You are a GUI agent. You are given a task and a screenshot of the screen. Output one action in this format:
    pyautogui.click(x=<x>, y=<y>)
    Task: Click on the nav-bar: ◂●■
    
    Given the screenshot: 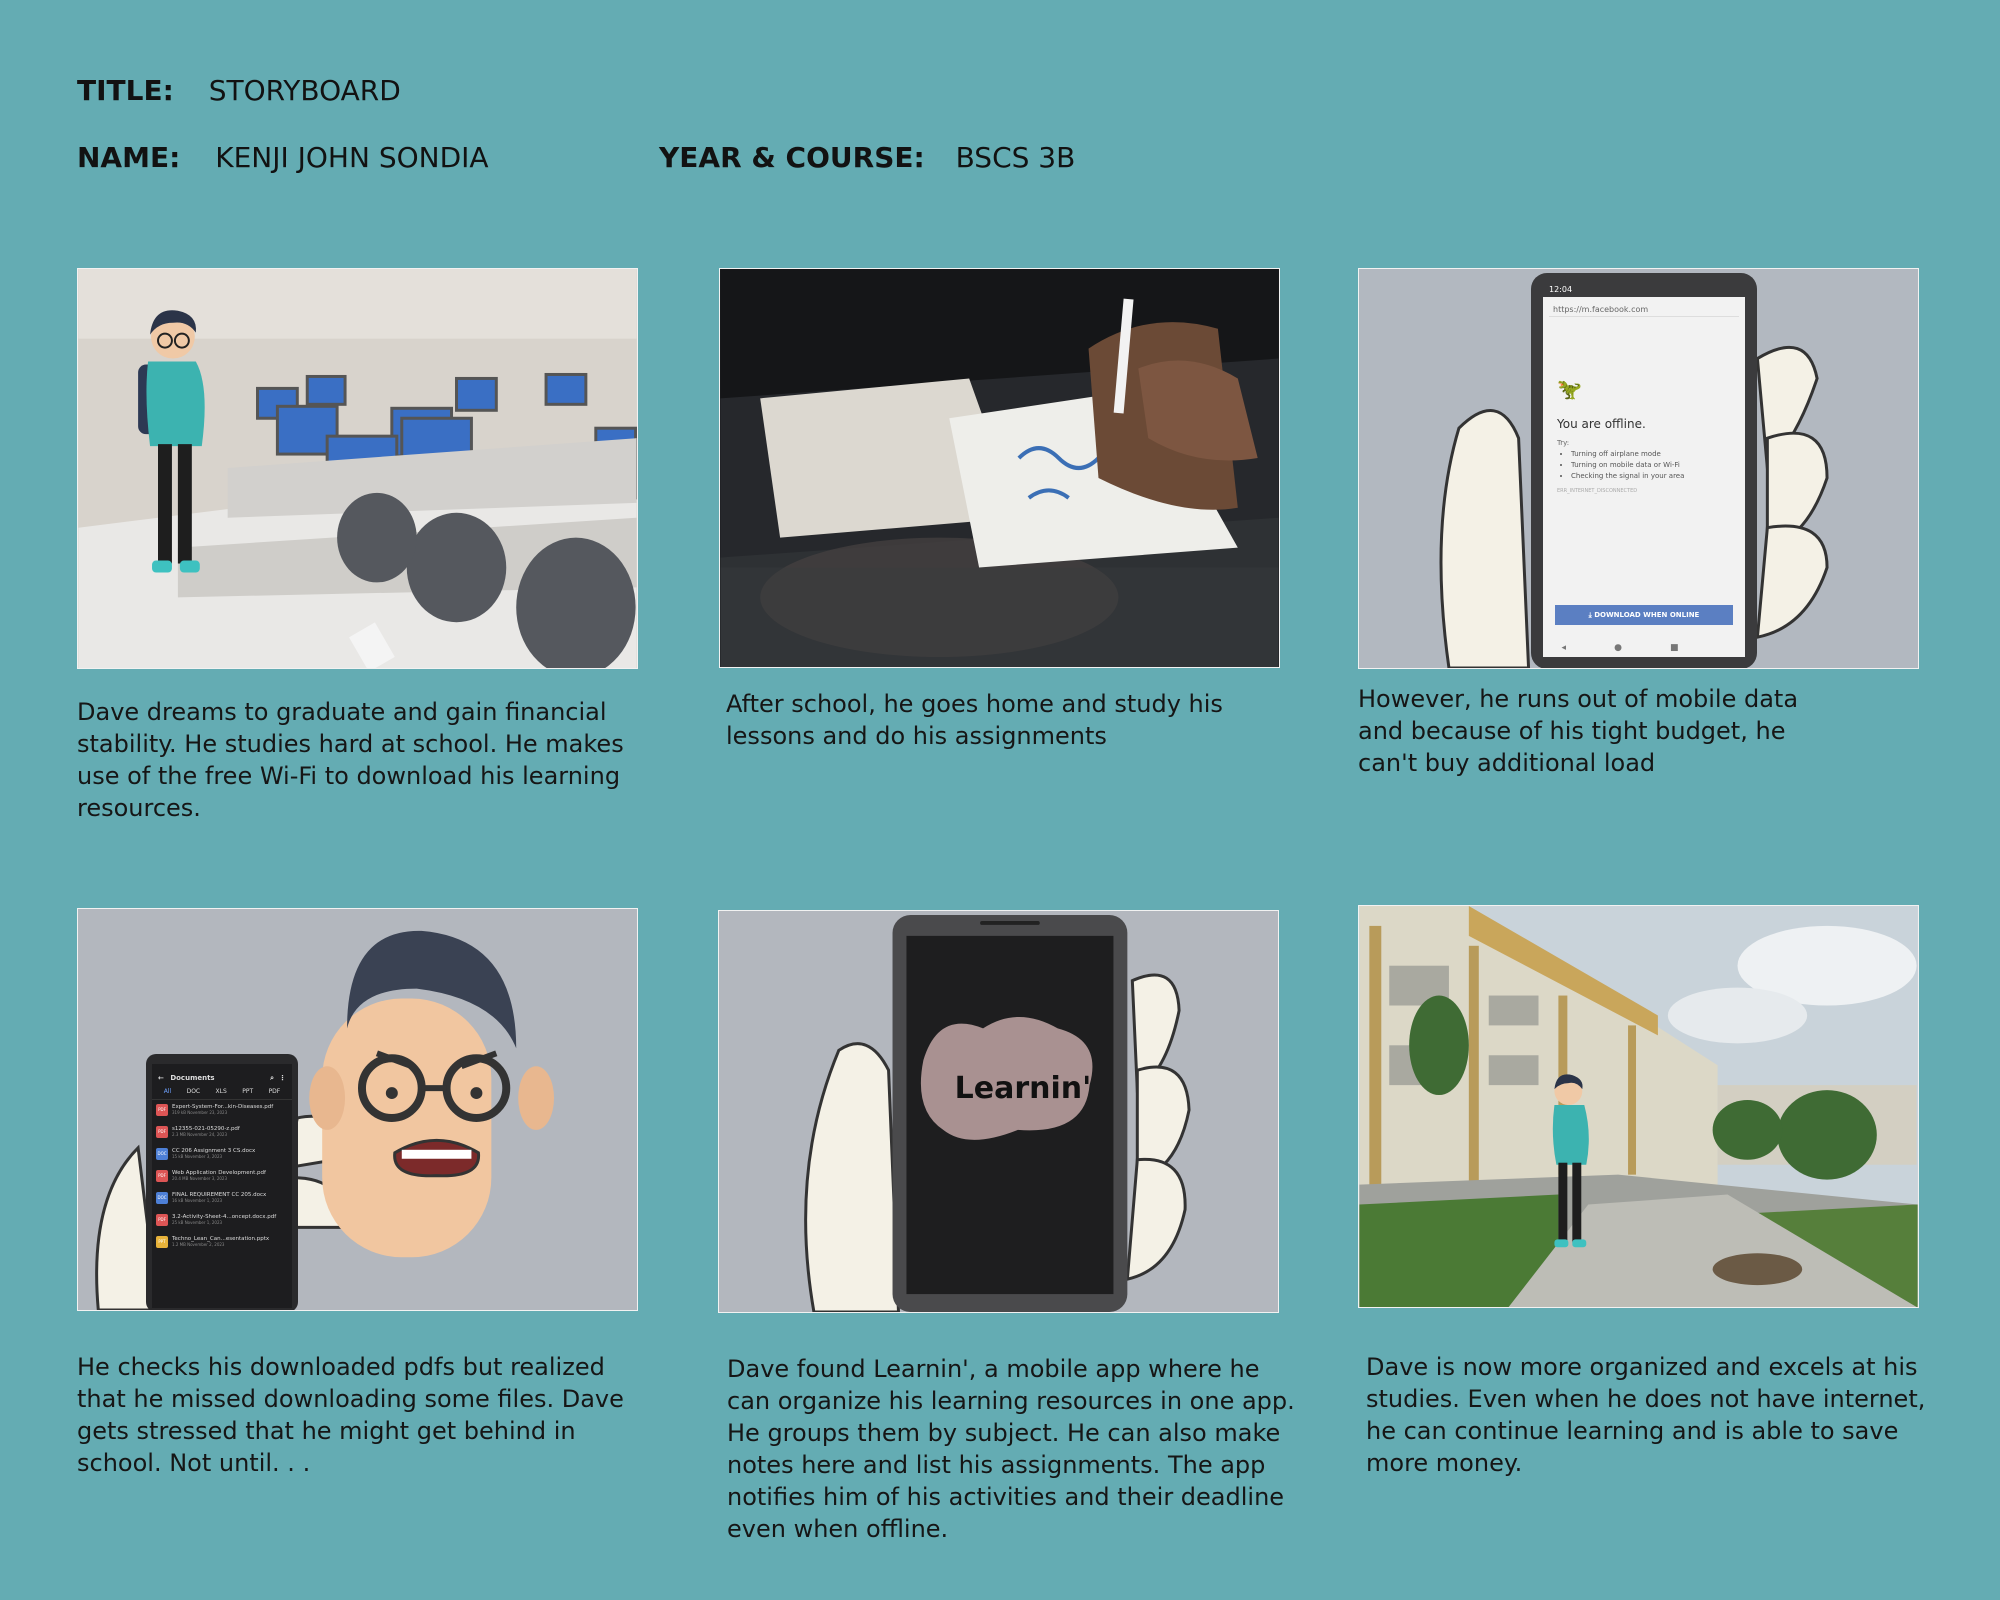 What is the action you would take?
    pyautogui.click(x=1644, y=648)
    